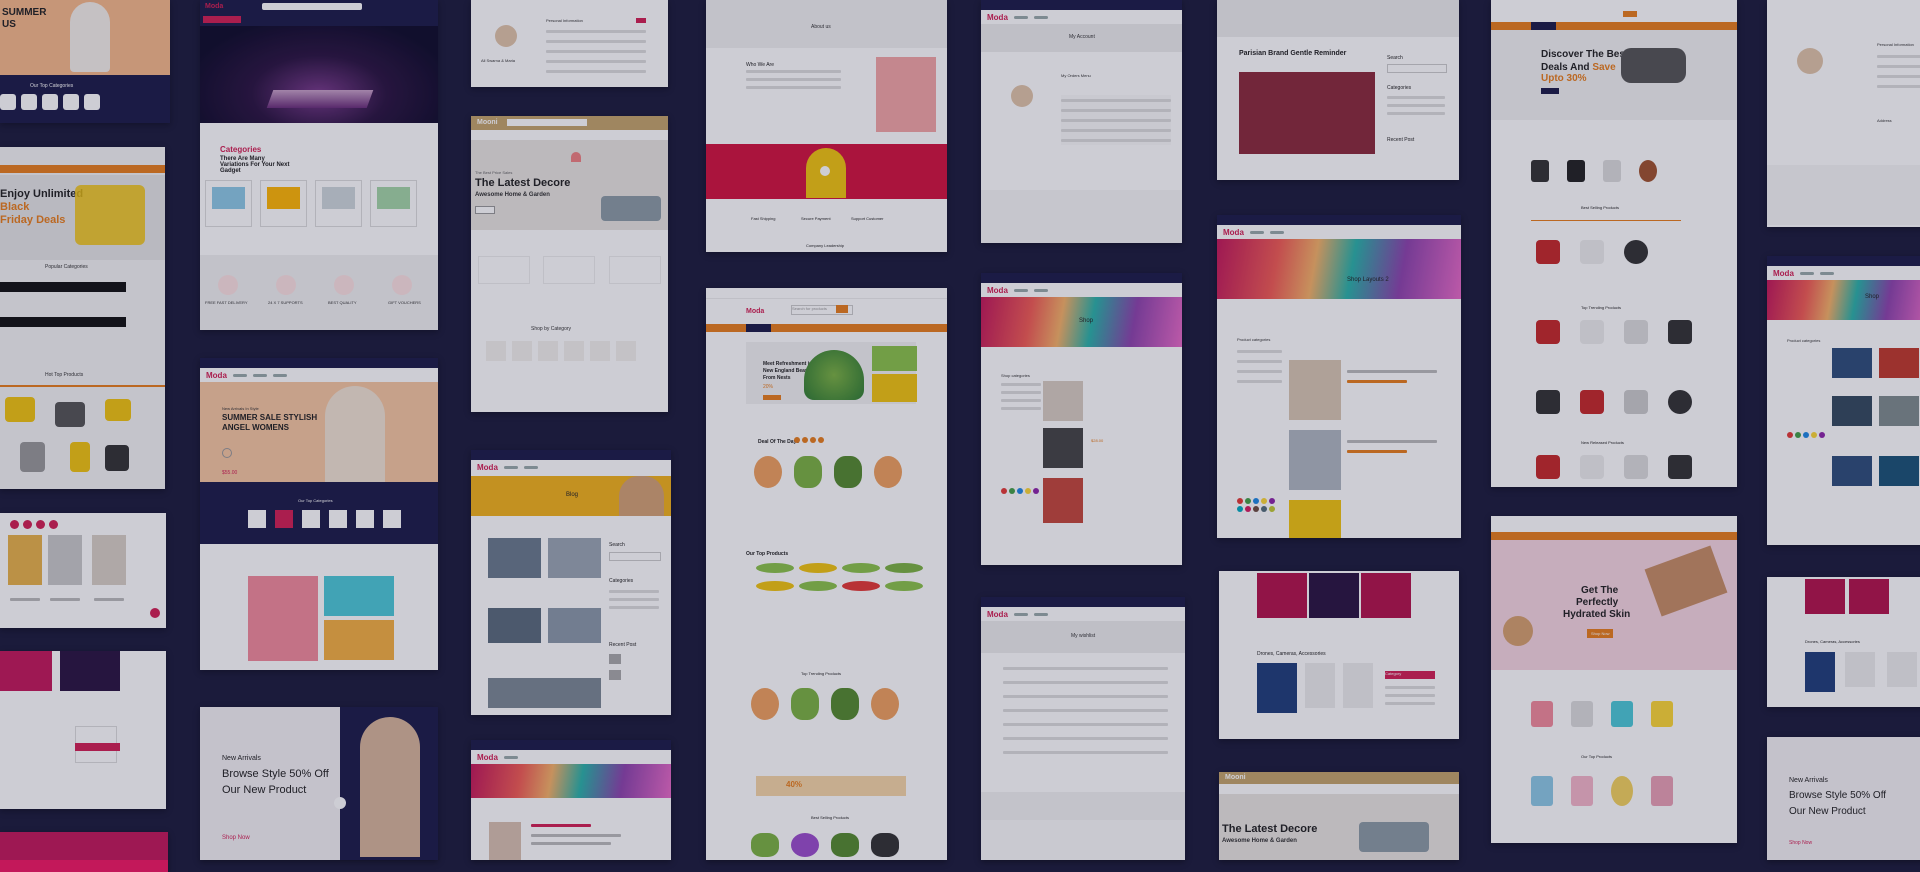 This screenshot has height=872, width=1920. Describe the element at coordinates (894, 358) in the screenshot. I see `side-banner` at that location.